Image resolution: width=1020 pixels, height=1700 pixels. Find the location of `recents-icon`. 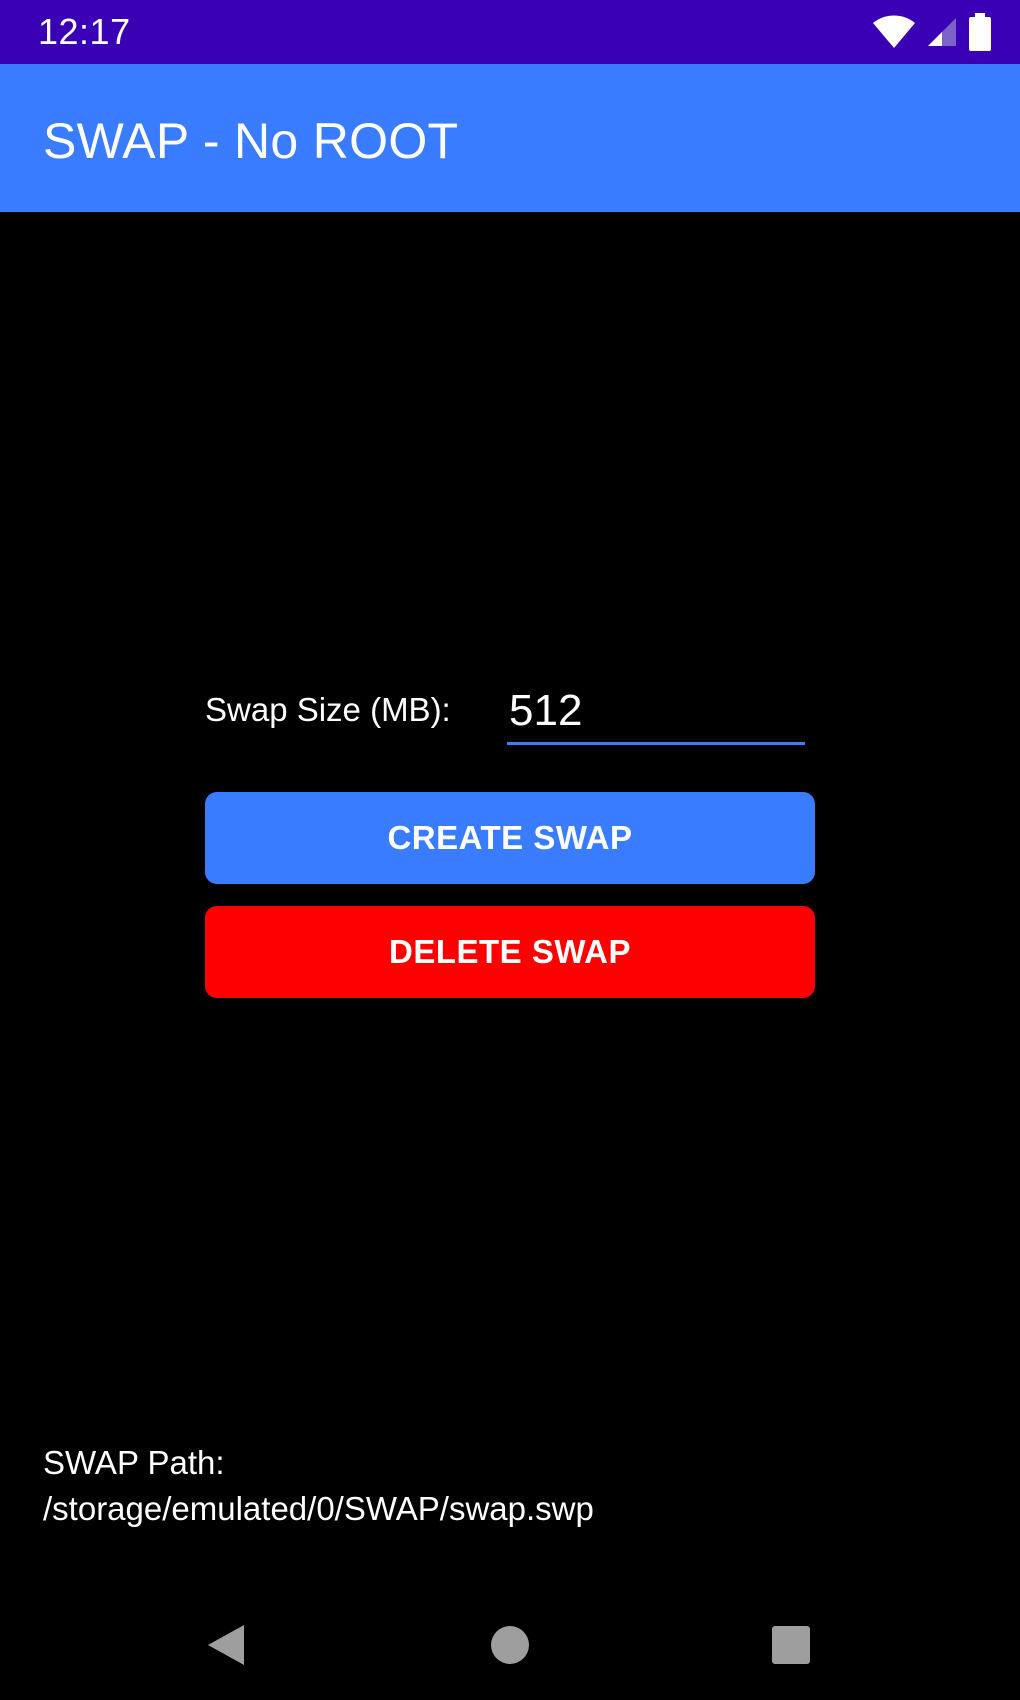

recents-icon is located at coordinates (791, 1645).